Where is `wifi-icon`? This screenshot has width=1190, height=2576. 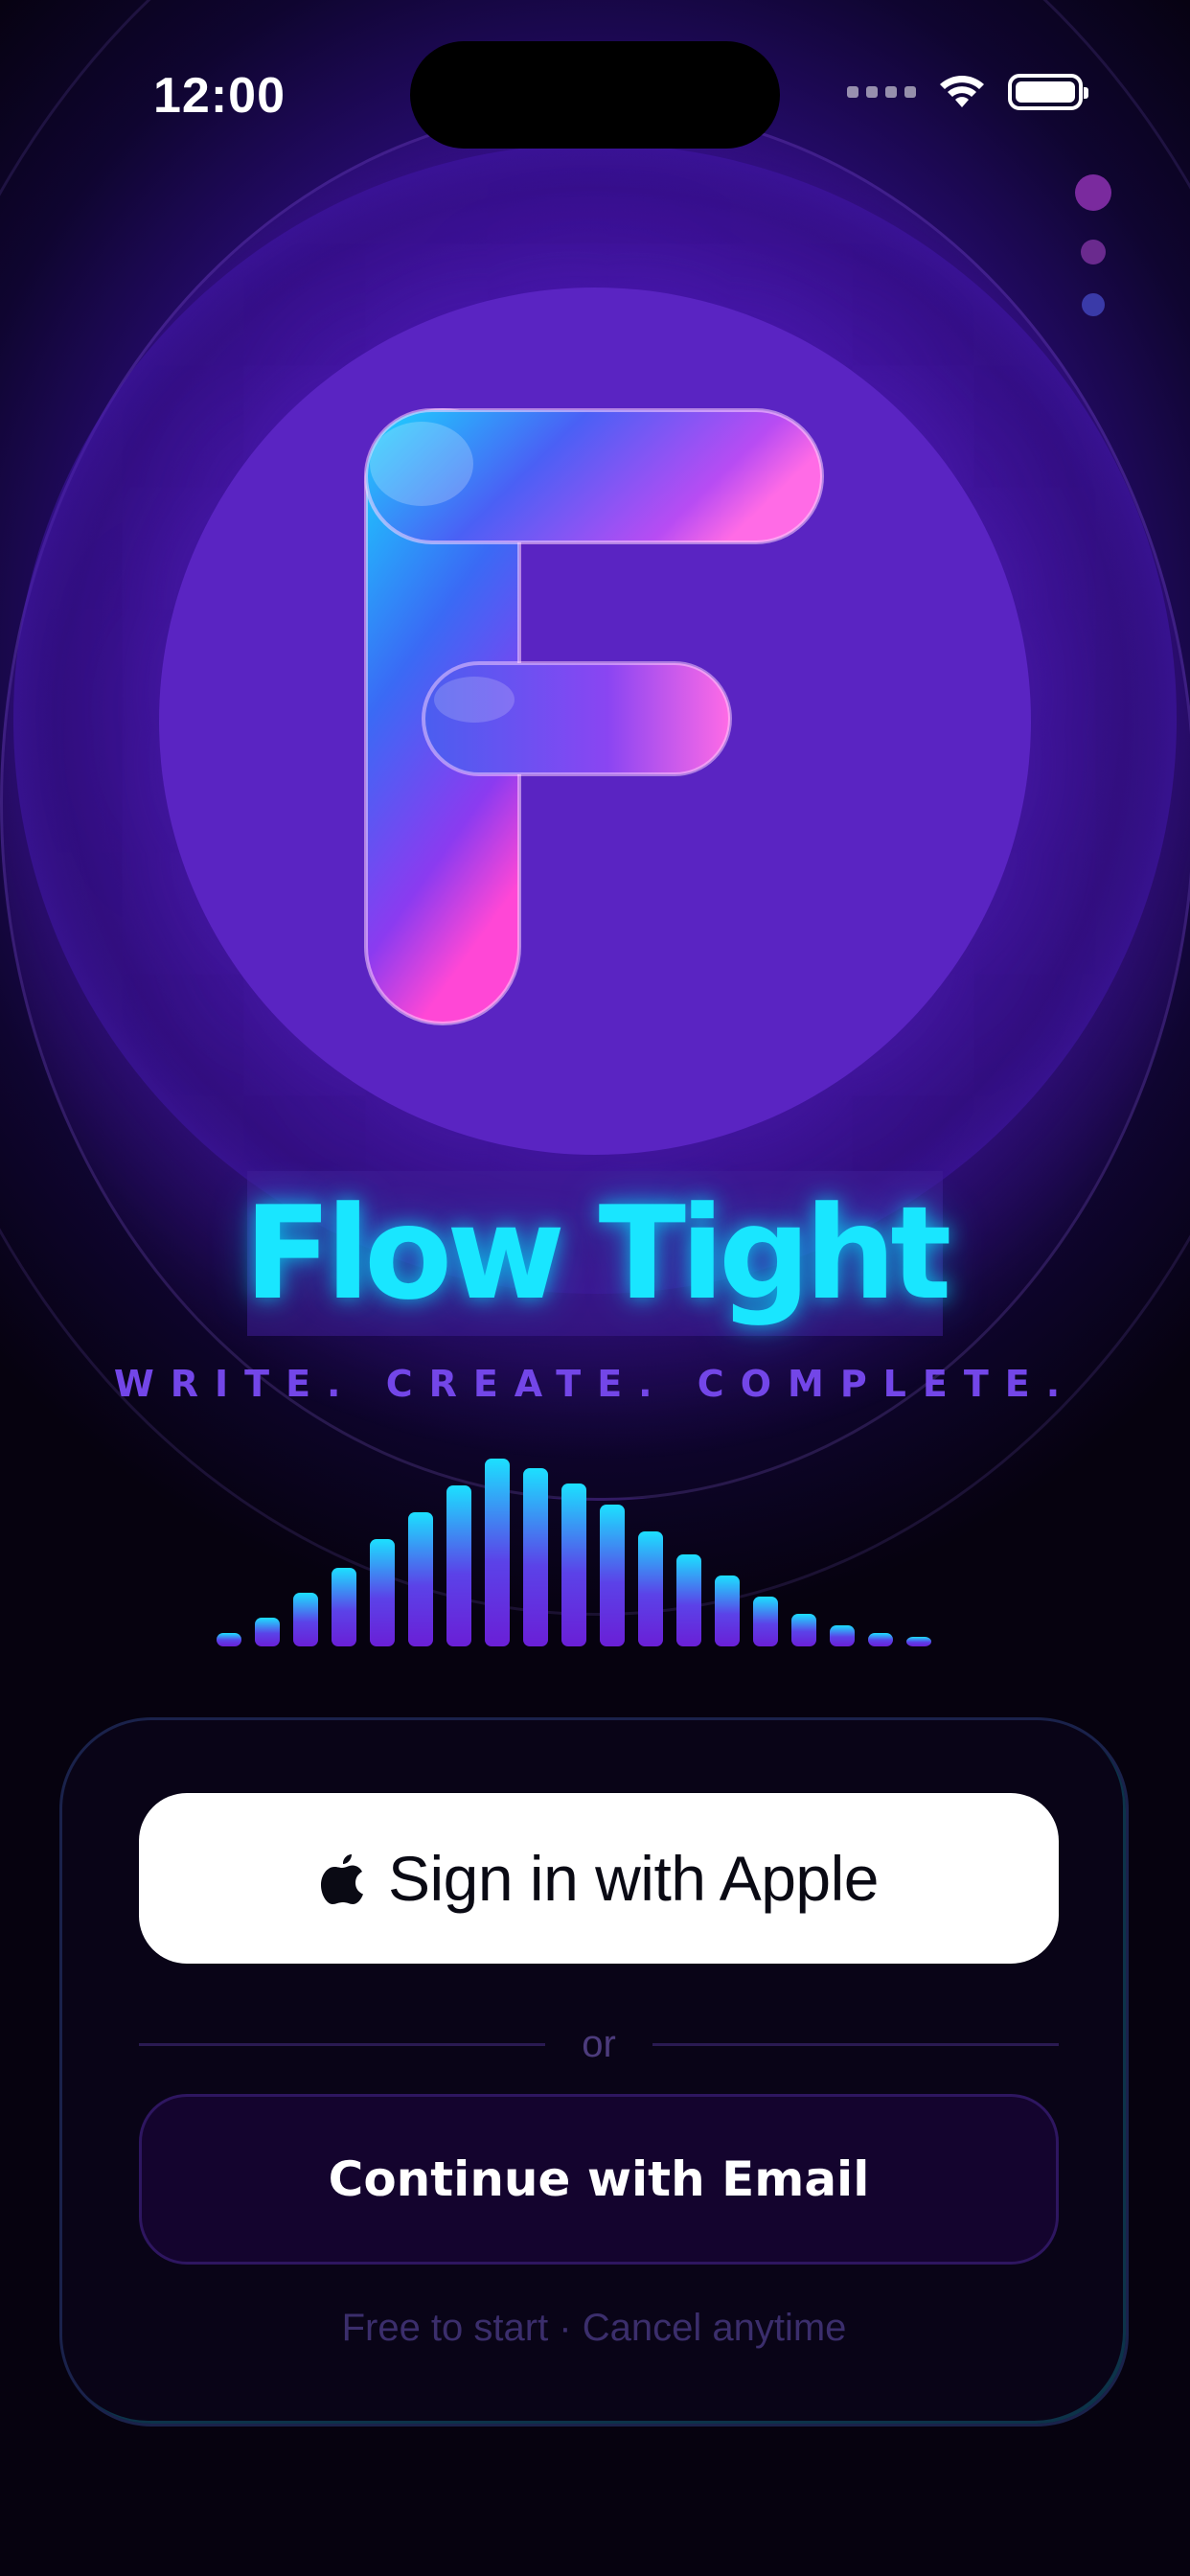
wifi-icon is located at coordinates (962, 91).